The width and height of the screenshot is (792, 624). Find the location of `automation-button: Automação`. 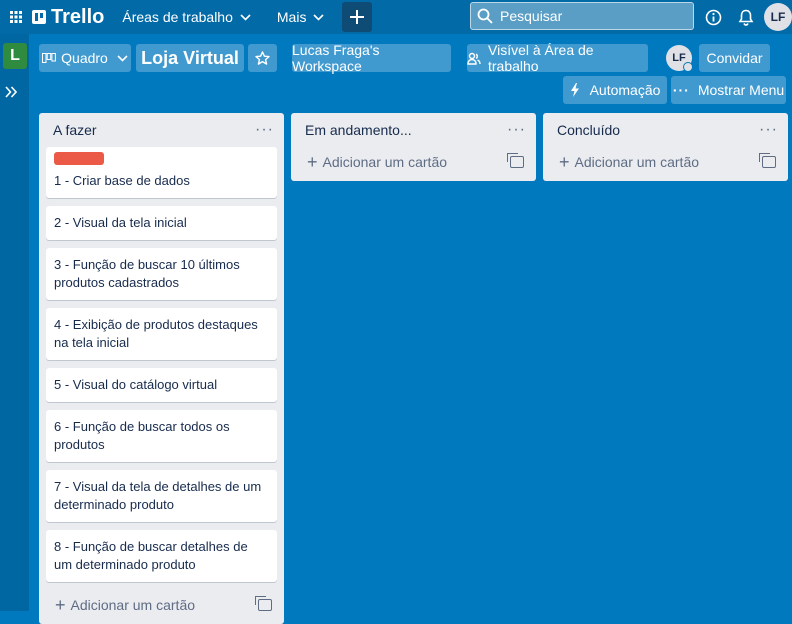

automation-button: Automação is located at coordinates (615, 90).